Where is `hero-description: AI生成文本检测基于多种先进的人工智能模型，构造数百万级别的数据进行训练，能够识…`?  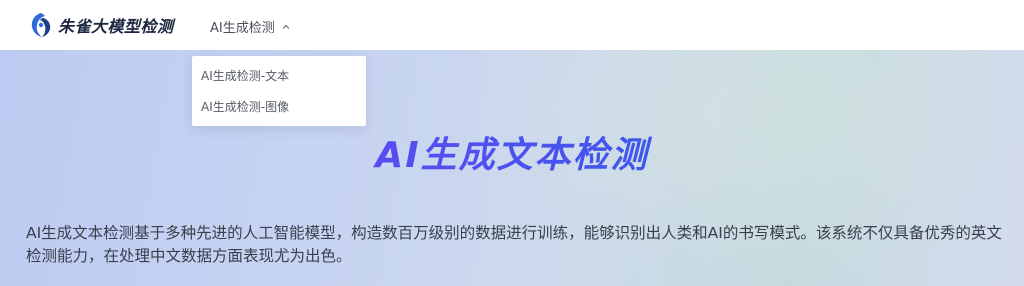 hero-description: AI生成文本检测基于多种先进的人工智能模型，构造数百万级别的数据进行训练，能够识… is located at coordinates (514, 244).